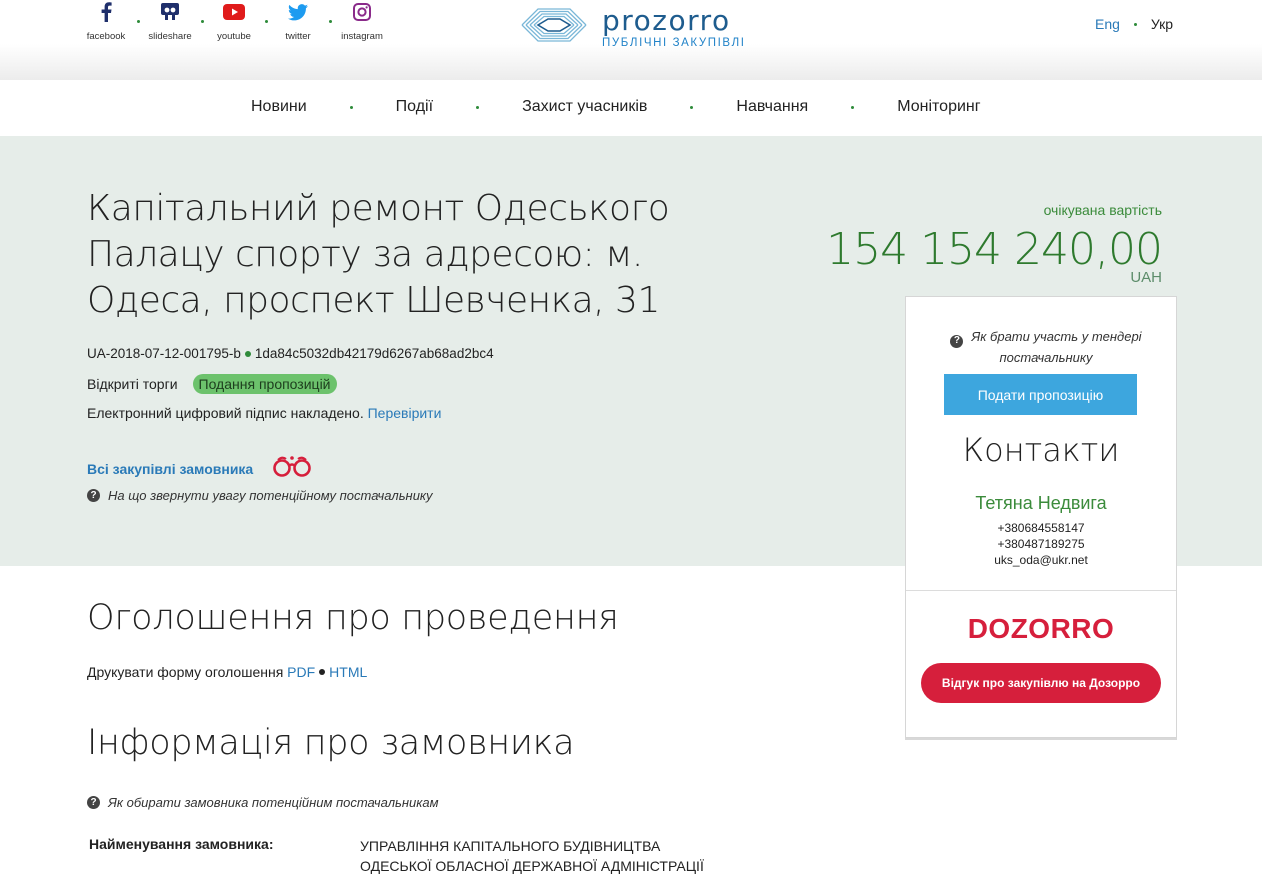 This screenshot has width=1262, height=893. Describe the element at coordinates (414, 107) in the screenshot. I see `nav-item-events: Події` at that location.